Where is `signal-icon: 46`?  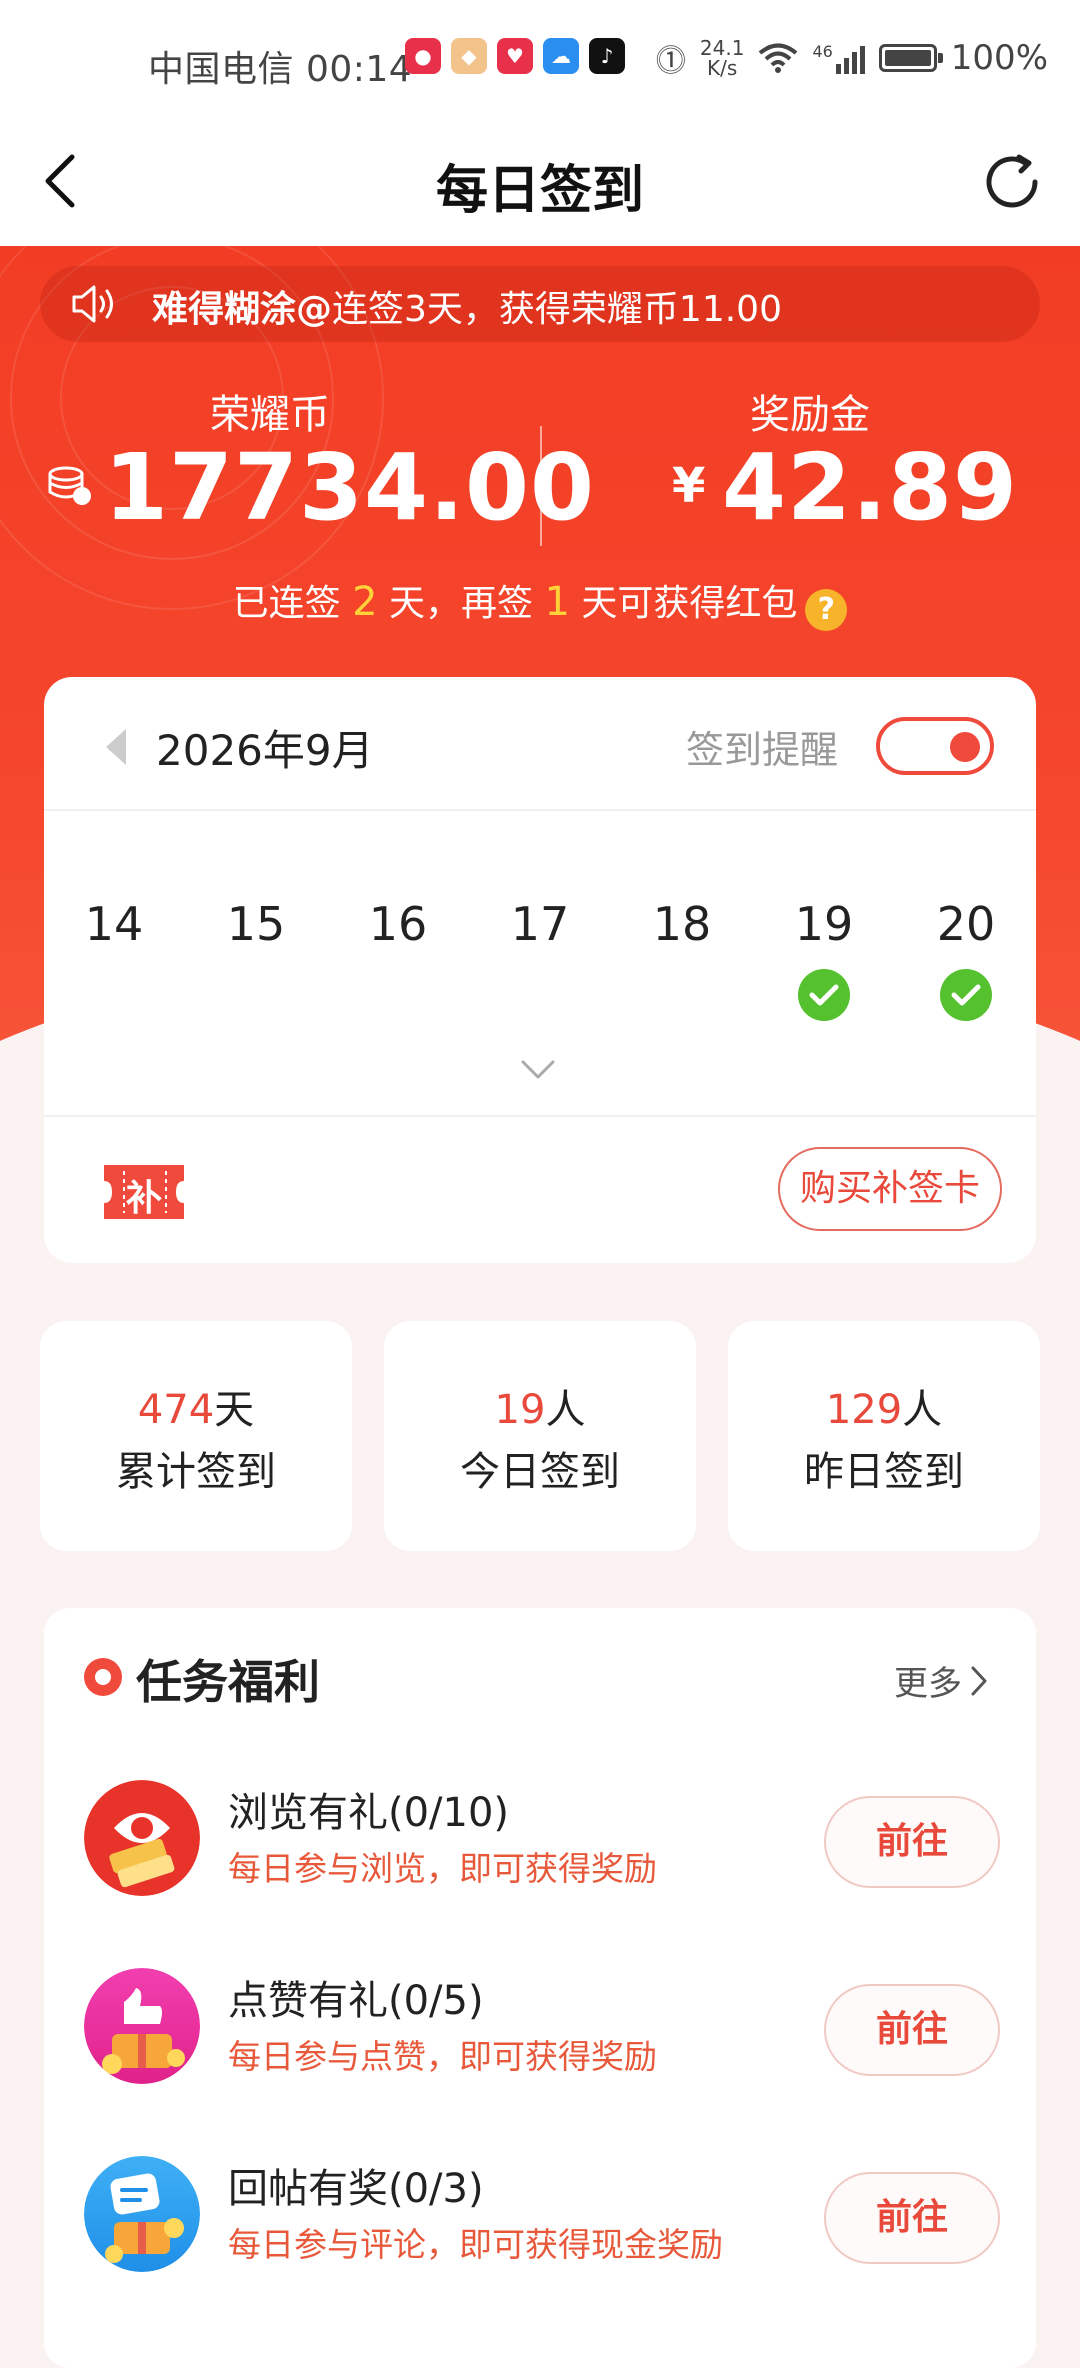
signal-icon: 46 is located at coordinates (838, 58).